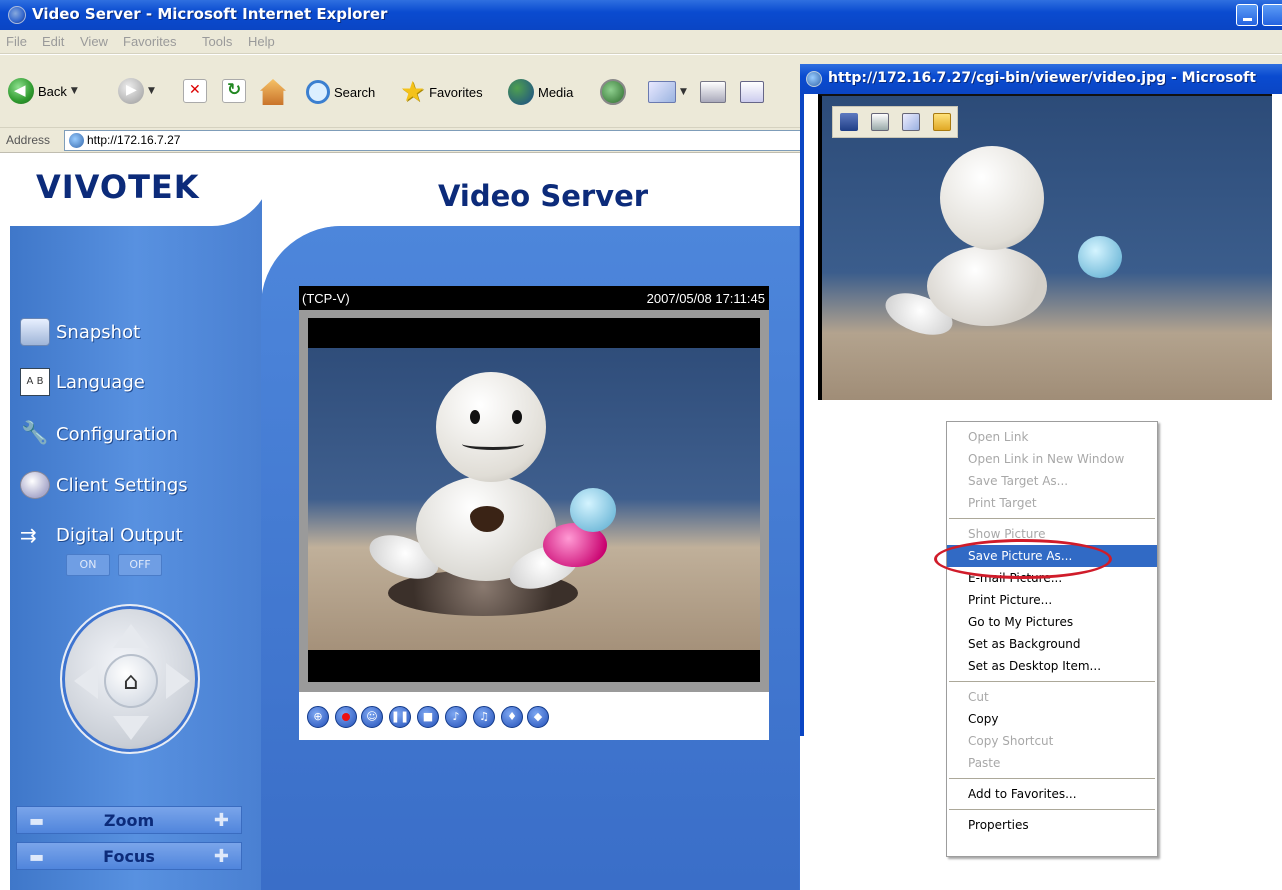 This screenshot has width=1282, height=890. I want to click on history-icon, so click(613, 92).